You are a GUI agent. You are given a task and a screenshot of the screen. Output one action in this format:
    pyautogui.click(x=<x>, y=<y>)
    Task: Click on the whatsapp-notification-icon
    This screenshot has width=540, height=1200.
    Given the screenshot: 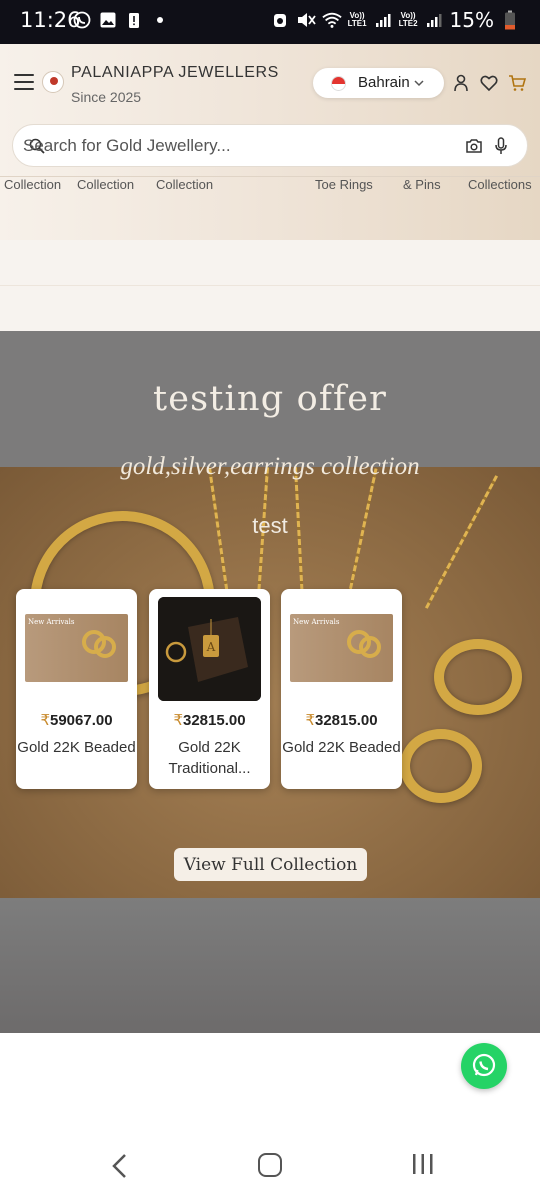 What is the action you would take?
    pyautogui.click(x=82, y=20)
    